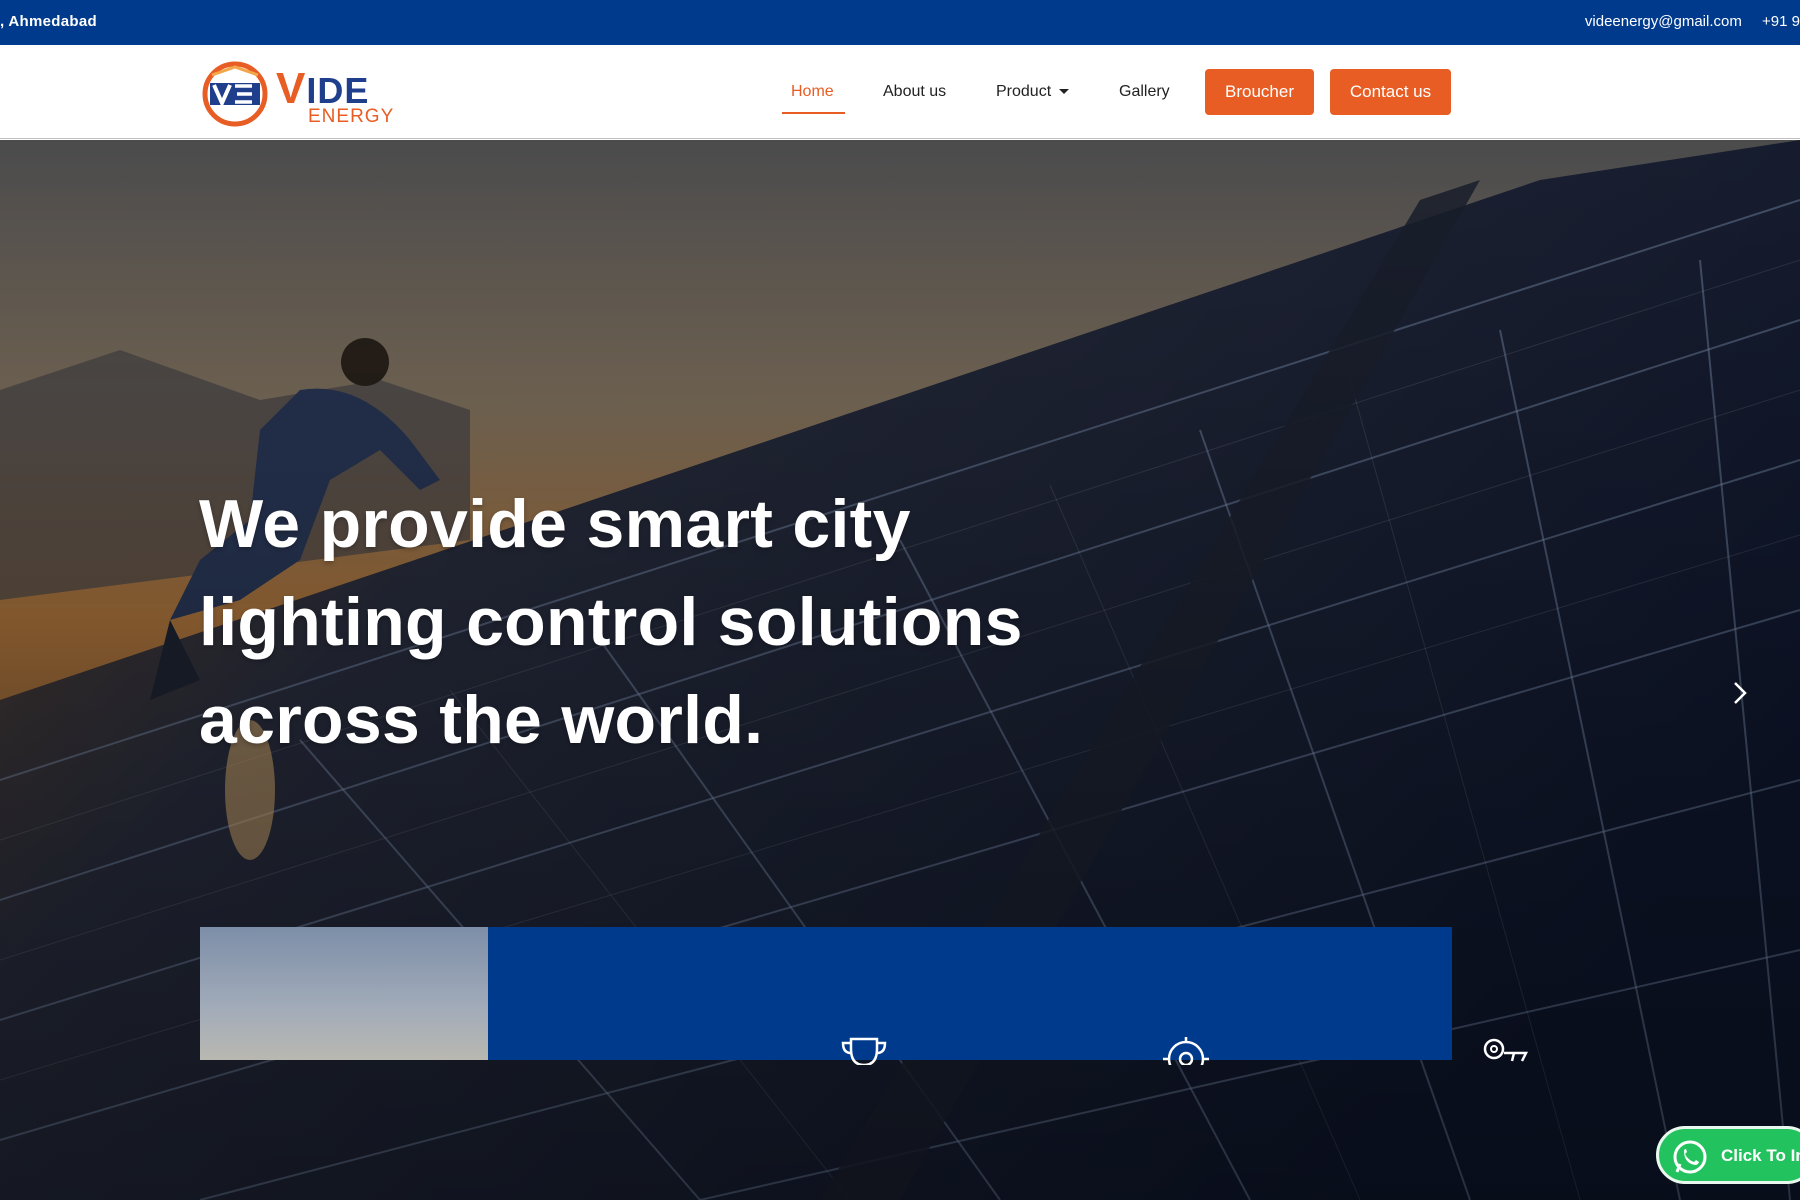 This screenshot has width=1800, height=1200. Describe the element at coordinates (555, 524) in the screenshot. I see `hero-heading-line: We provide smart city` at that location.